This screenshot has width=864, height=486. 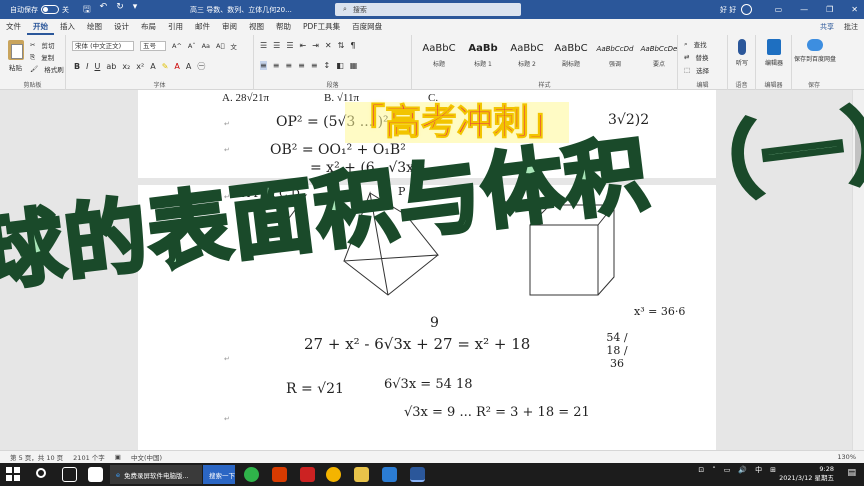 I want to click on taskbar-app-search: 搜索一下, so click(x=219, y=474).